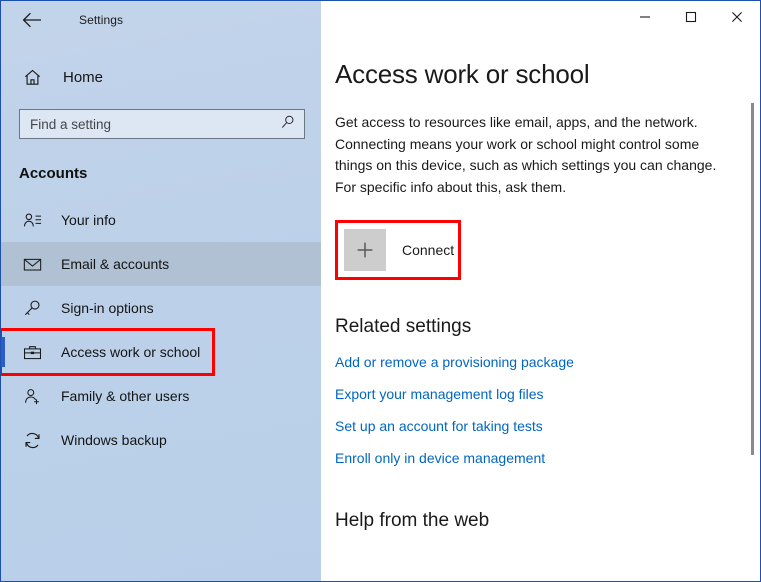 Image resolution: width=761 pixels, height=582 pixels. I want to click on content-scrollbar, so click(752, 309).